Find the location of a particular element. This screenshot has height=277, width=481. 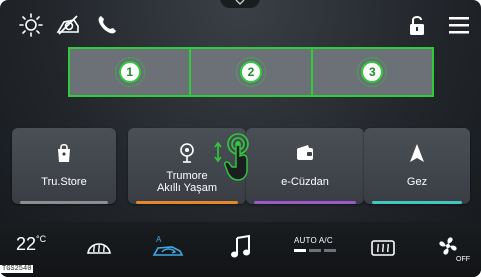

chevron-down-icon is located at coordinates (240, 2).